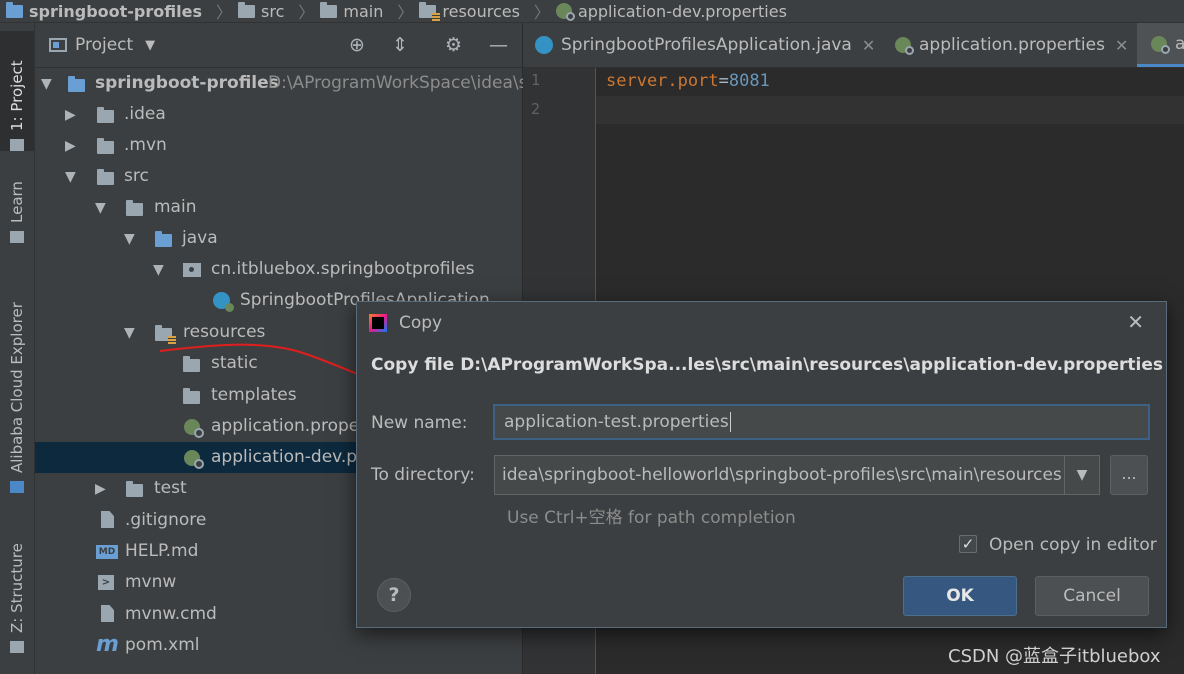 The image size is (1184, 674). I want to click on new-name-input: application-test.properties, so click(821, 422).